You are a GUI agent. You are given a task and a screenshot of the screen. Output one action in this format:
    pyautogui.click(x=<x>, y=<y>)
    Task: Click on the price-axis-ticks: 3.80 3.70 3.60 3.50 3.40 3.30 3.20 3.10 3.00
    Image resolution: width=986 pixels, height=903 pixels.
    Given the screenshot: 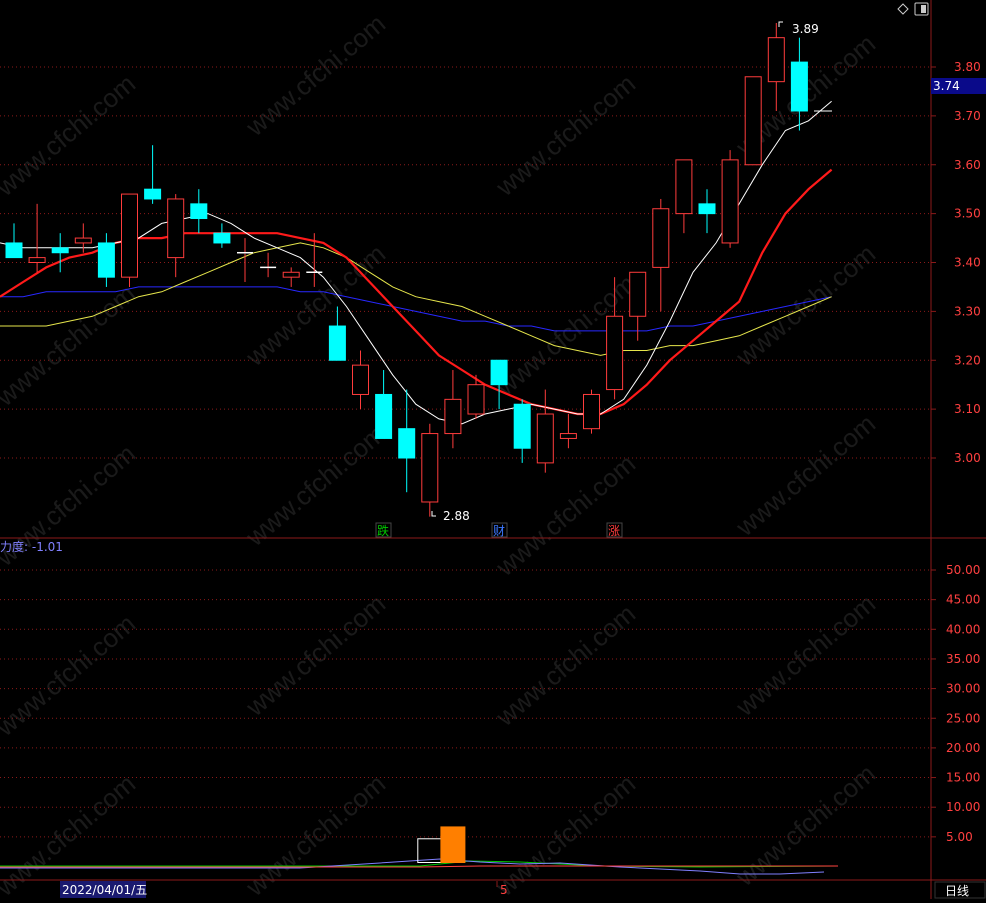 What is the action you would take?
    pyautogui.click(x=956, y=262)
    